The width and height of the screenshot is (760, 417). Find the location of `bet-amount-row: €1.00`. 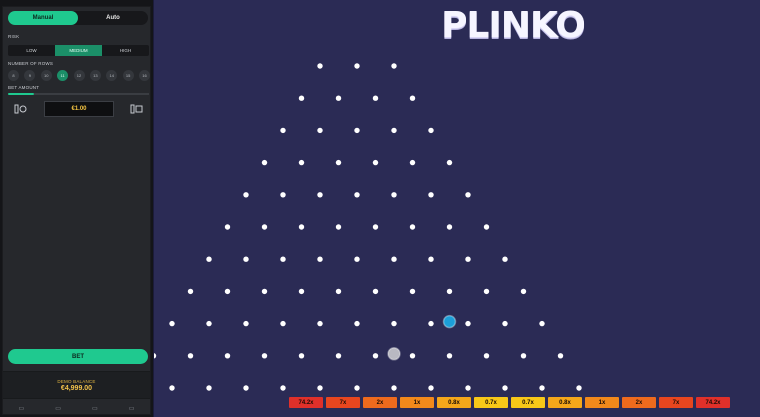

bet-amount-row: €1.00 is located at coordinates (79, 109).